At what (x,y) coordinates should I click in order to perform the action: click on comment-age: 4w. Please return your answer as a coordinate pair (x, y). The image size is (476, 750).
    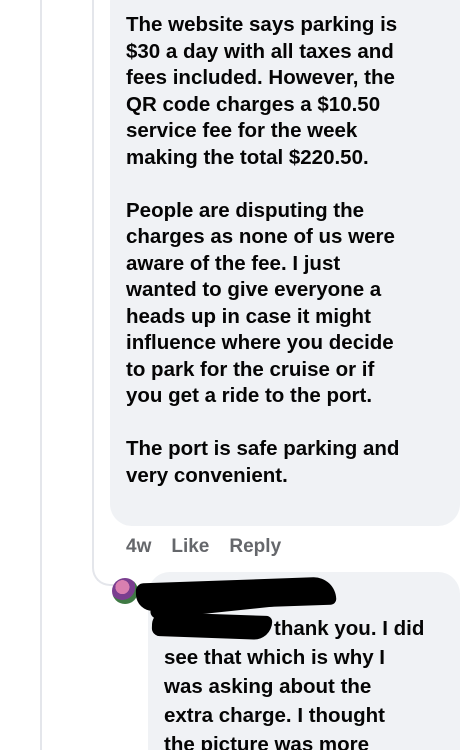
    Looking at the image, I should click on (139, 546).